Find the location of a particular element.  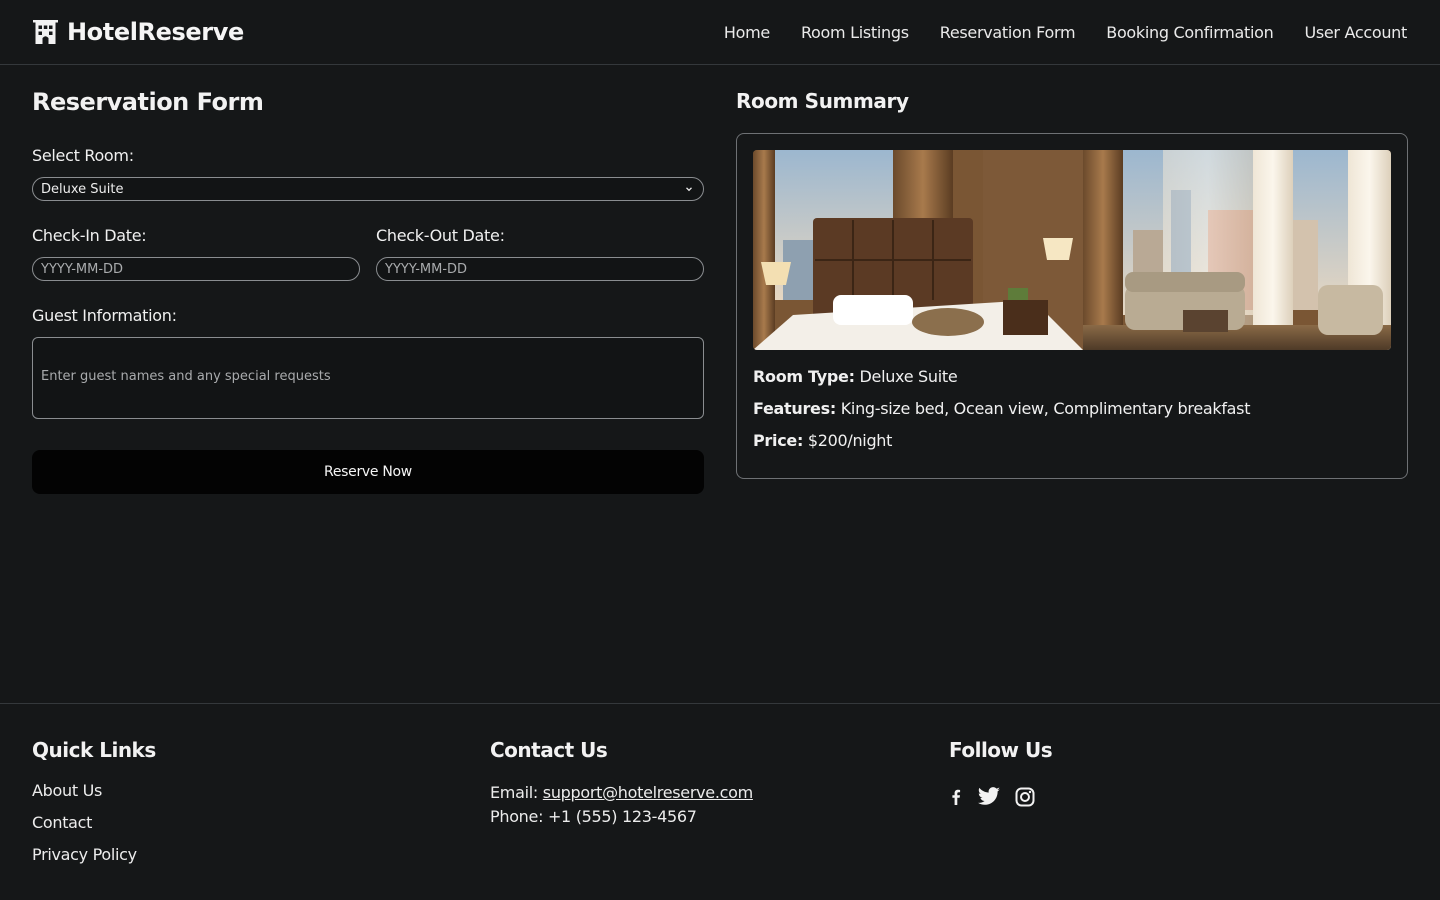

quick-link-item: About Us is located at coordinates (94, 797).